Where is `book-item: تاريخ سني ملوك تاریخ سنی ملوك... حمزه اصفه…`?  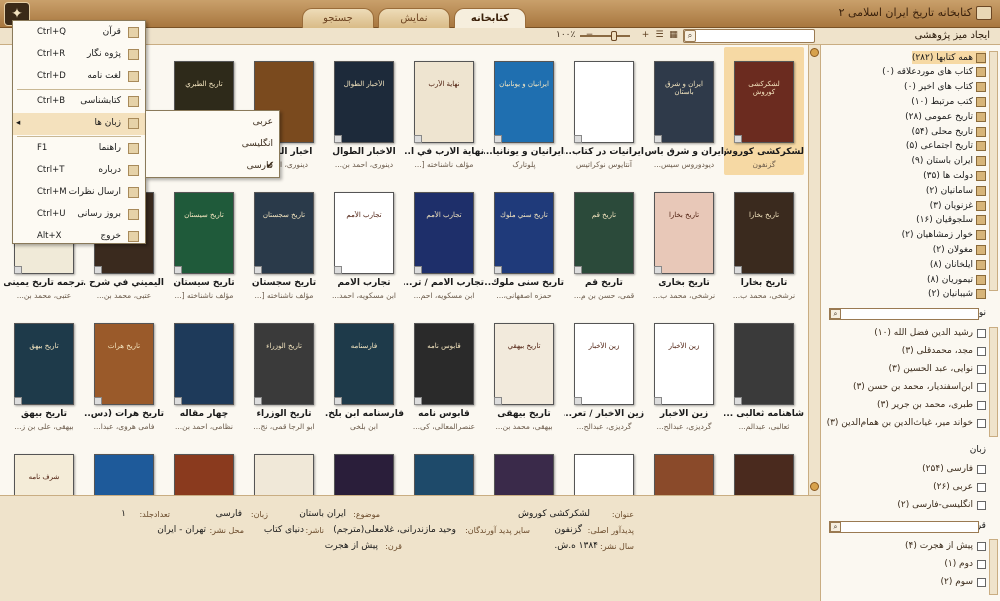
book-item: تاريخ سني ملوك تاریخ سنی ملوك... حمزه اصفه… is located at coordinates (524, 242).